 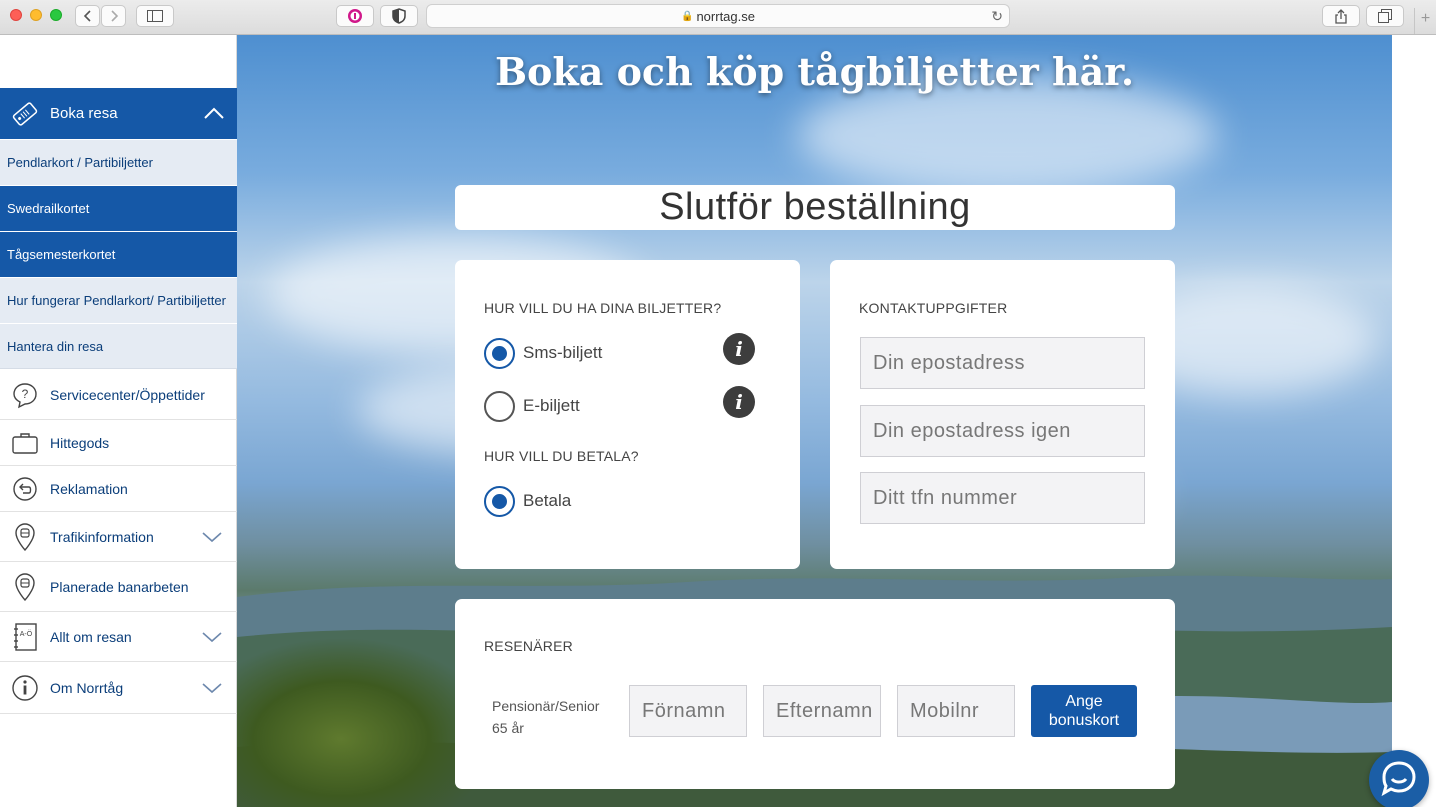 I want to click on share-icon, so click(x=1341, y=16).